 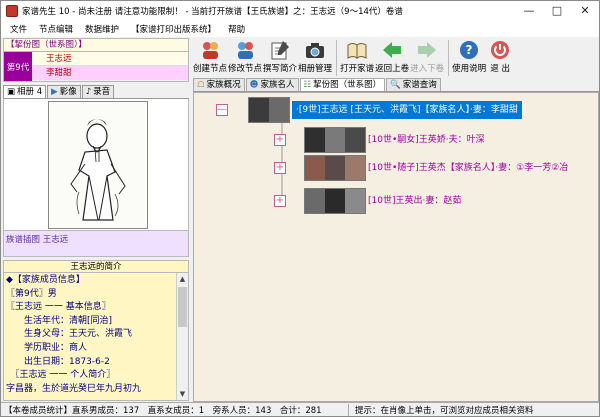 I want to click on album-manage-button: 相册管理, so click(x=315, y=56).